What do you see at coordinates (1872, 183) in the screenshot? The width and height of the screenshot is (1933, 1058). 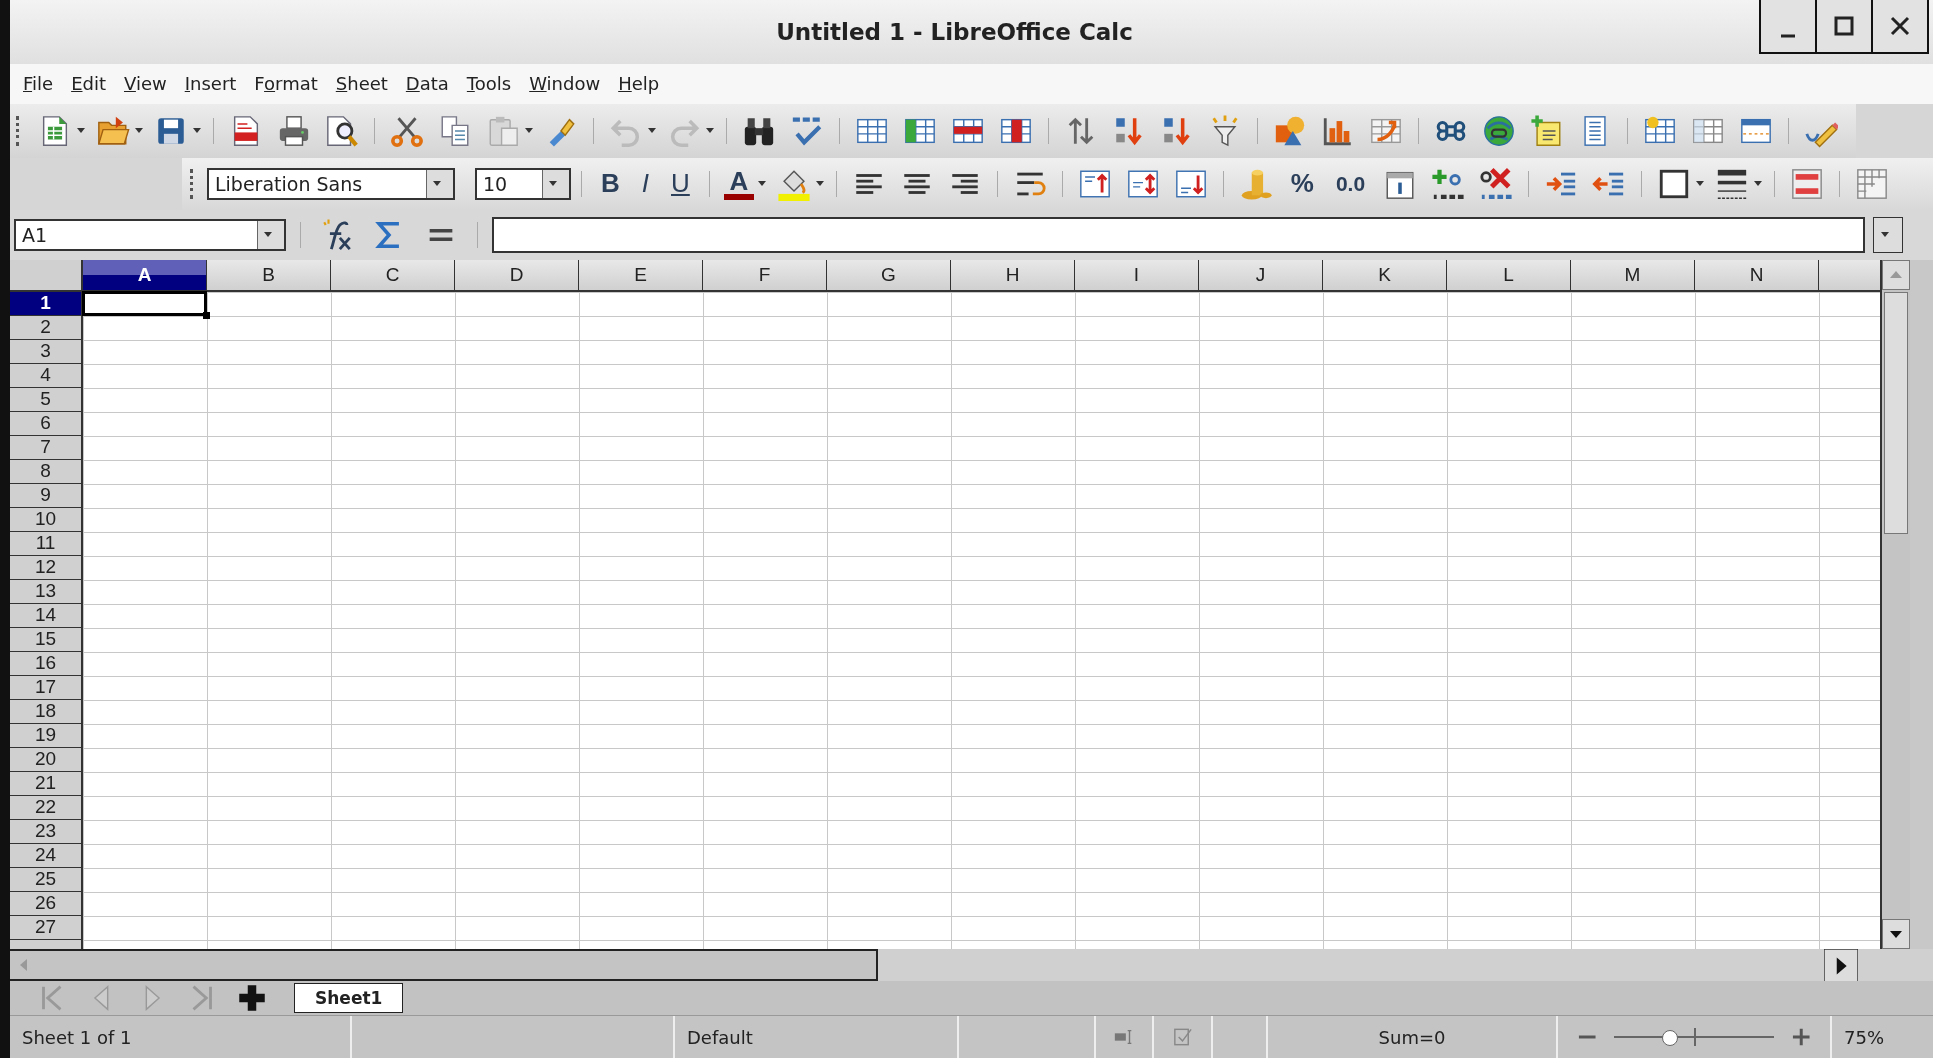 I see `grid-lines-icon` at bounding box center [1872, 183].